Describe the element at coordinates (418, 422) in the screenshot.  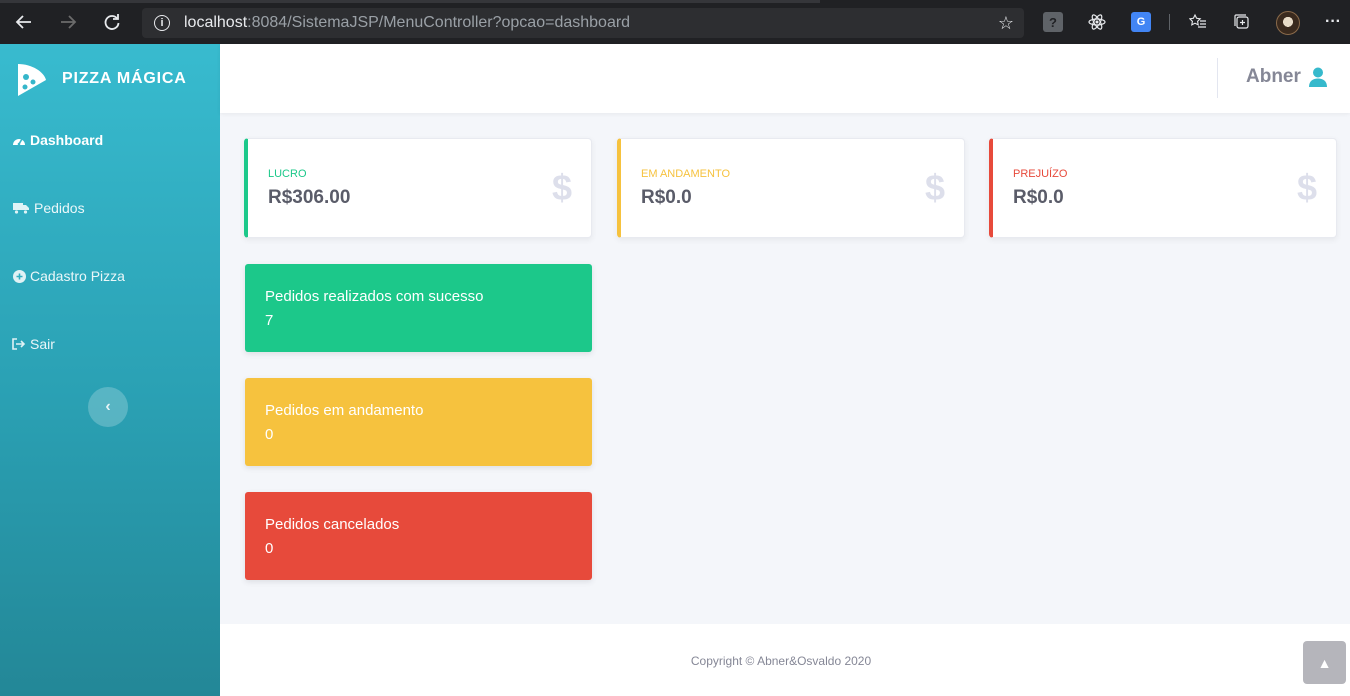
I see `orders-in-progress-card: Pedidos em andamento 0` at that location.